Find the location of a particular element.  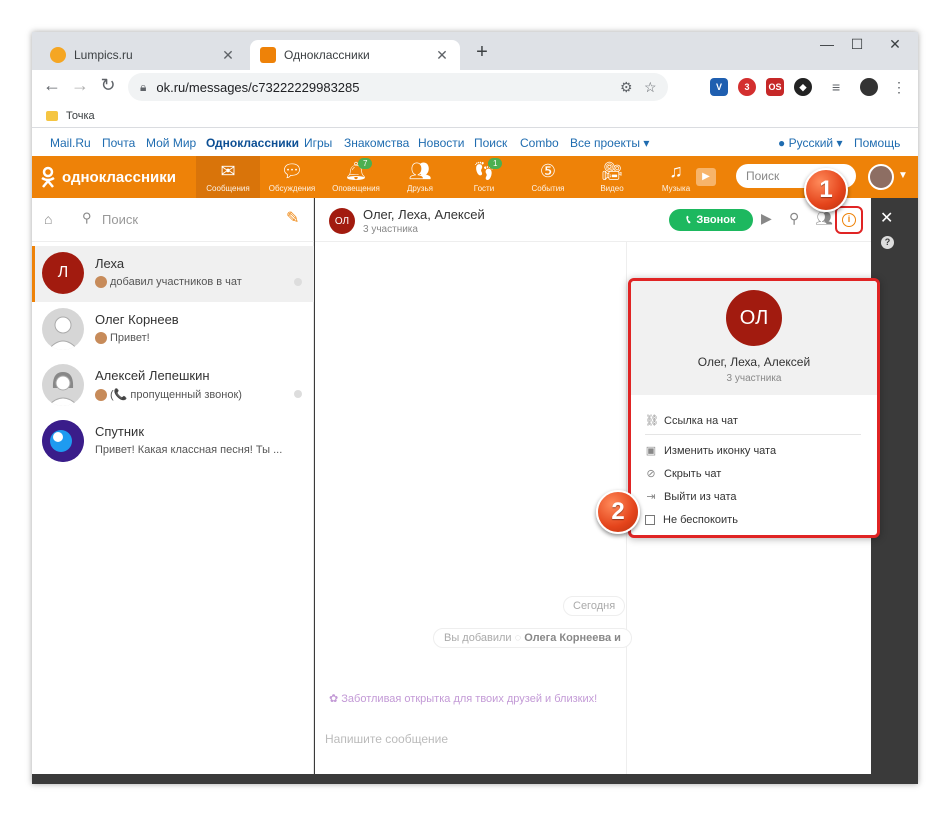

chat-name: Алексей Лепешкин is located at coordinates (152, 375).